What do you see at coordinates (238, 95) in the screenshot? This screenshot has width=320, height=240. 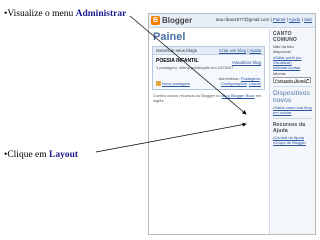 I see `blogger-buzz-link: Blog Blogger Buzz` at bounding box center [238, 95].